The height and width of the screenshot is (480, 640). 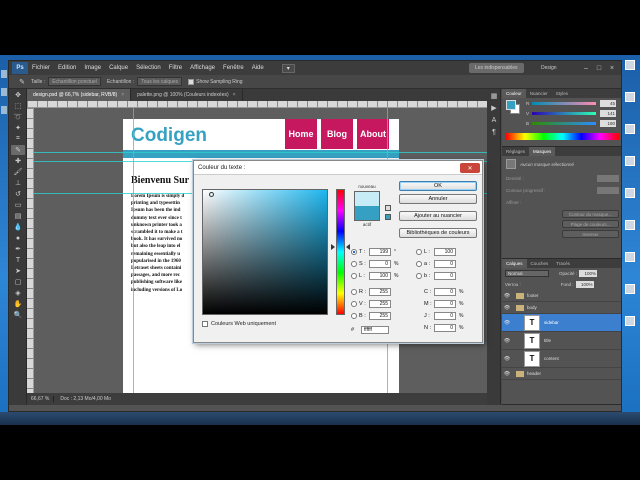 What do you see at coordinates (380, 291) in the screenshot?
I see `red-input: 255` at bounding box center [380, 291].